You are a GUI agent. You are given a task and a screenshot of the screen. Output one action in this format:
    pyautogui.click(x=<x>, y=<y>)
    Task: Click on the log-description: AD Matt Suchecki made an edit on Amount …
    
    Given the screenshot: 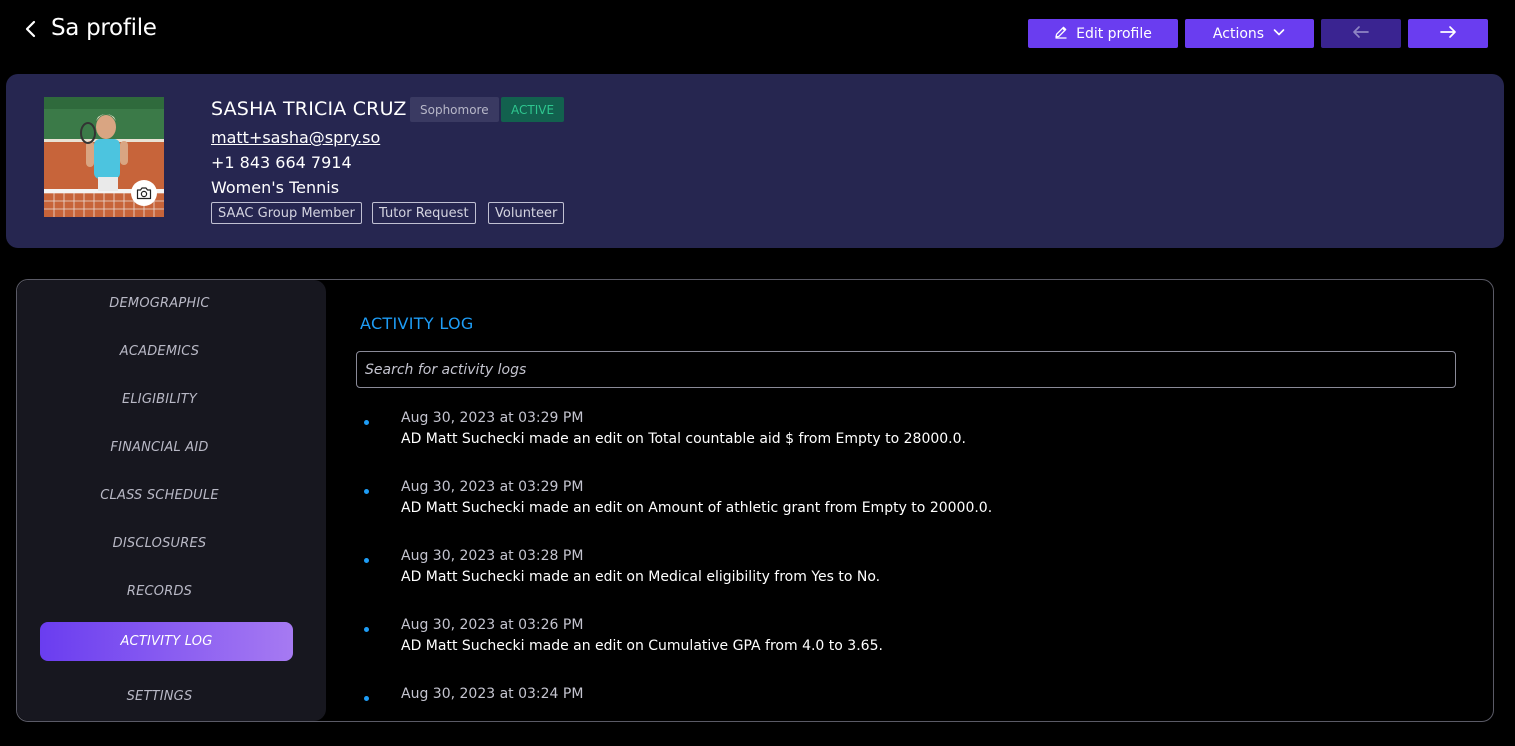 What is the action you would take?
    pyautogui.click(x=697, y=508)
    